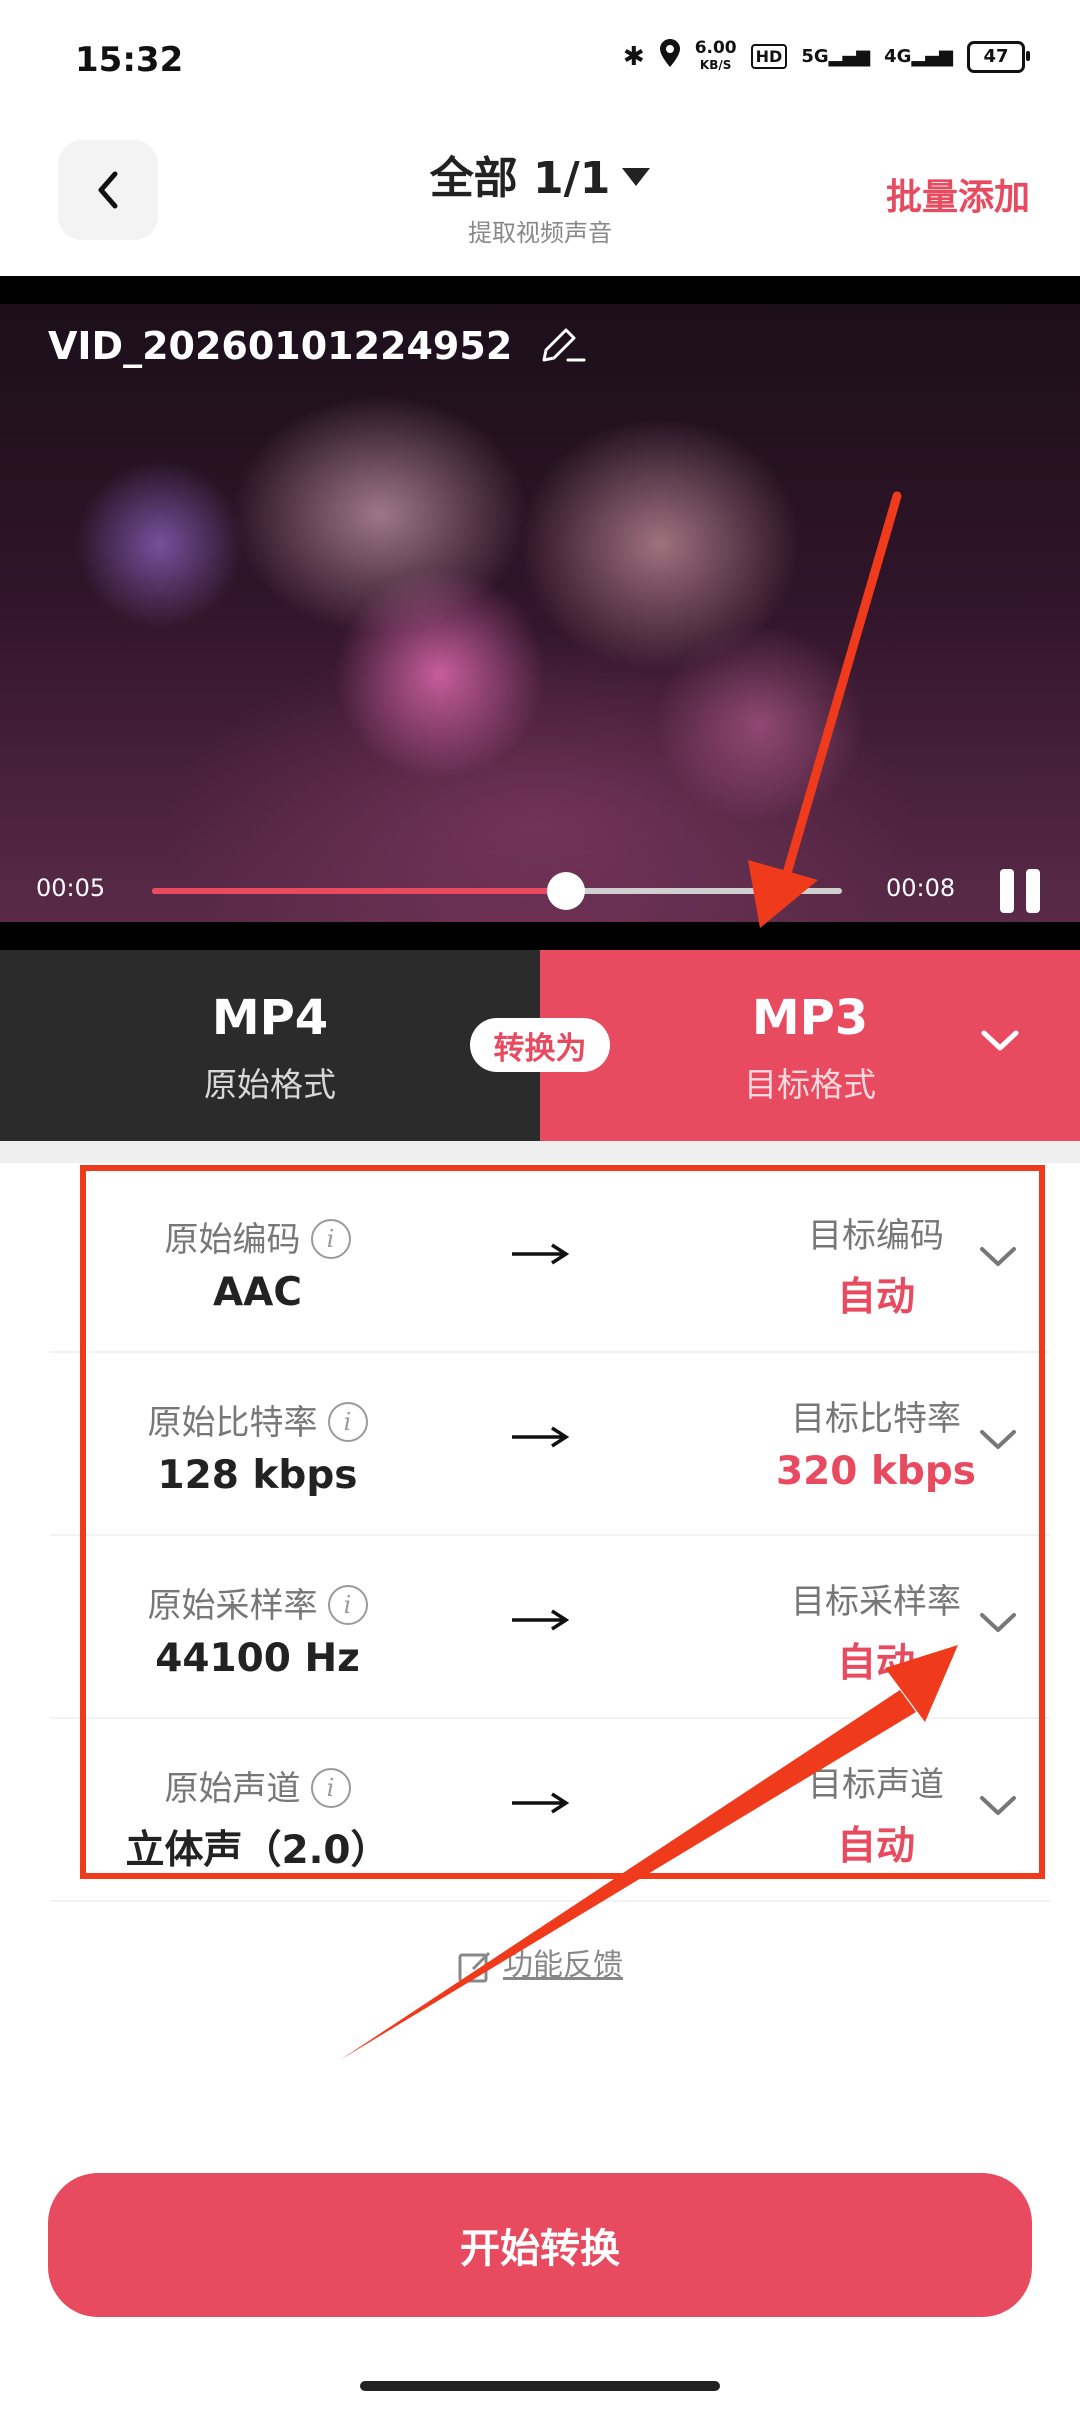 This screenshot has width=1080, height=2412. What do you see at coordinates (540, 1152) in the screenshot?
I see `divider` at bounding box center [540, 1152].